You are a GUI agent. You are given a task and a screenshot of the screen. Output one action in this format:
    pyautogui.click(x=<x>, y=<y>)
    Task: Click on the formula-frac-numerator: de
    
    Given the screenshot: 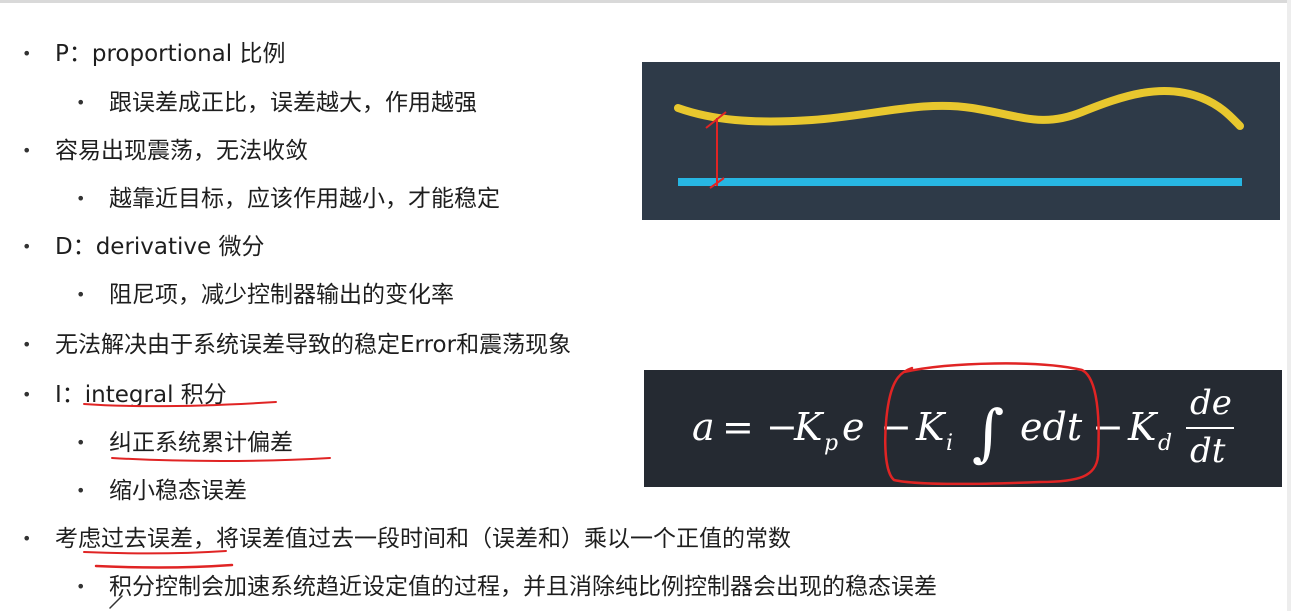 What is the action you would take?
    pyautogui.click(x=1211, y=403)
    